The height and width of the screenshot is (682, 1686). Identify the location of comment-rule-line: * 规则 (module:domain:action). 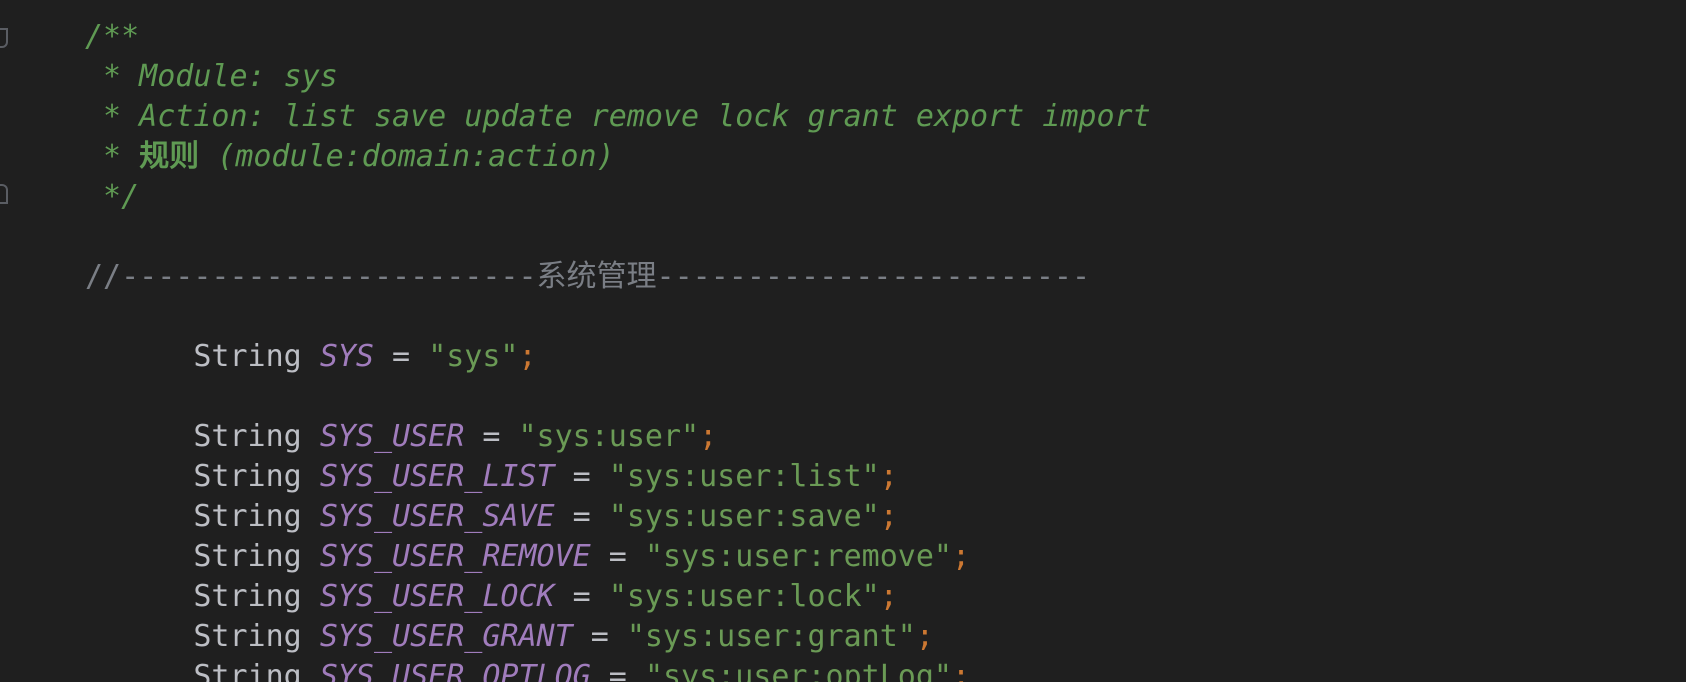
(618, 157).